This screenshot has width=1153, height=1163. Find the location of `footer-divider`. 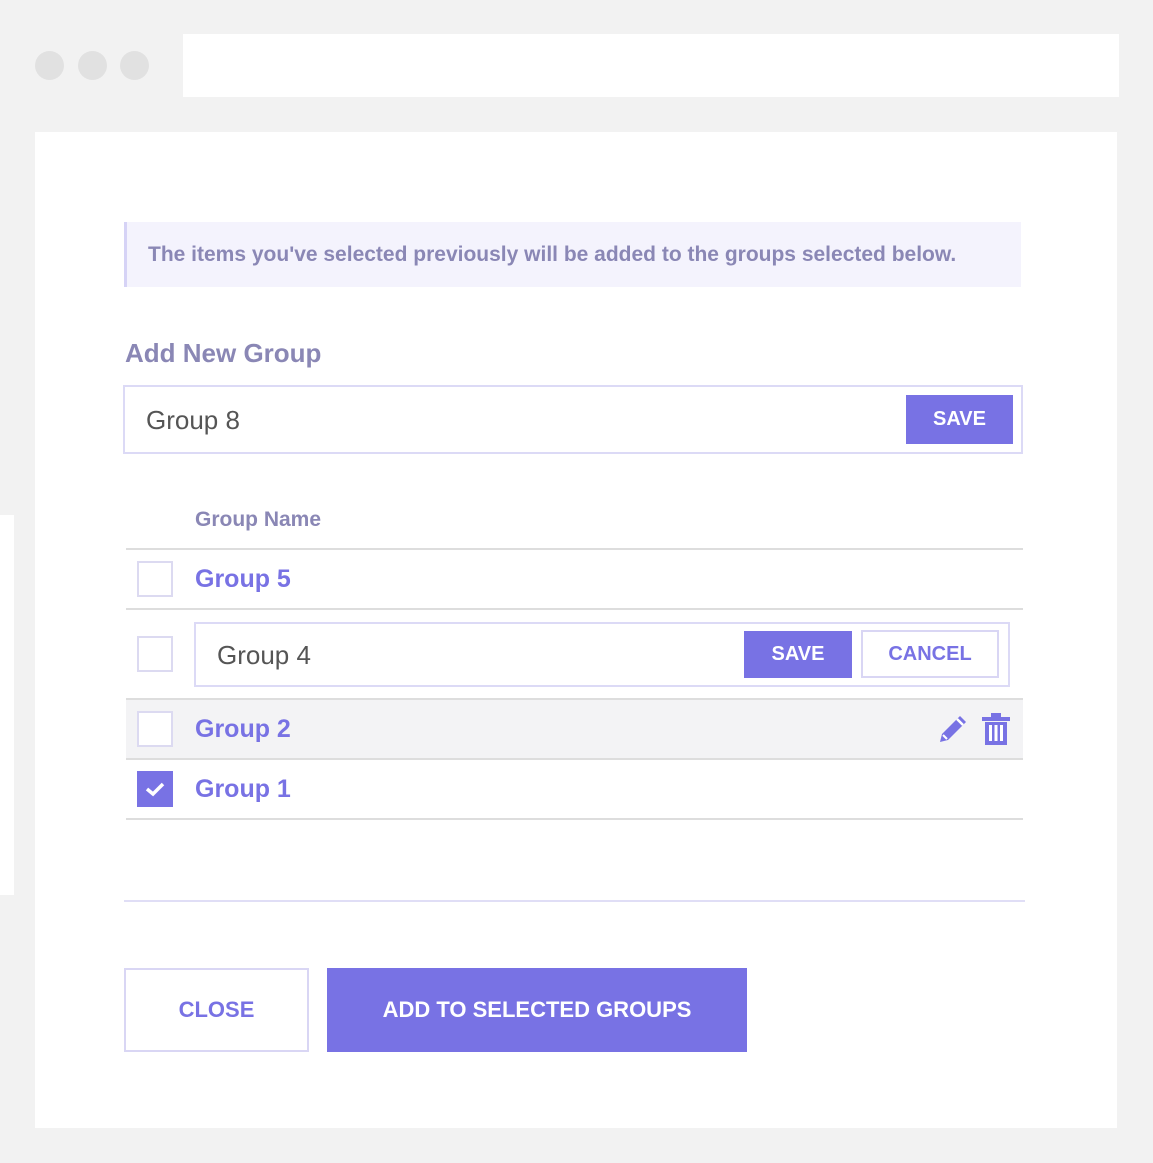

footer-divider is located at coordinates (574, 901).